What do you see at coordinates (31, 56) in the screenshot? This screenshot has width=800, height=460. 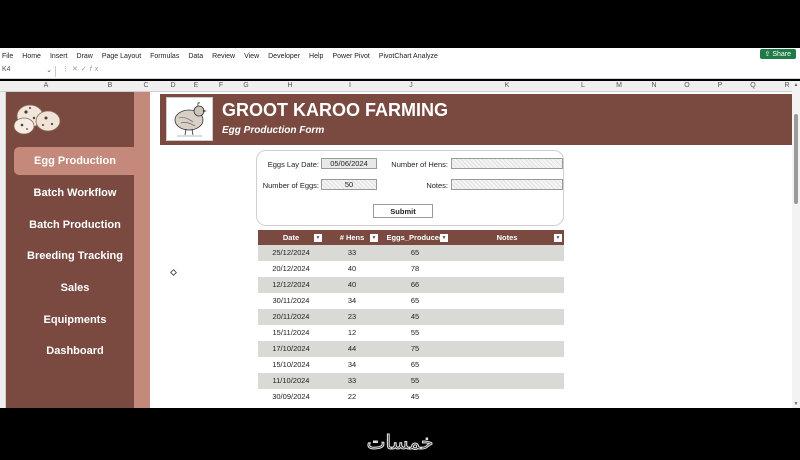 I see `tab-home: Home` at bounding box center [31, 56].